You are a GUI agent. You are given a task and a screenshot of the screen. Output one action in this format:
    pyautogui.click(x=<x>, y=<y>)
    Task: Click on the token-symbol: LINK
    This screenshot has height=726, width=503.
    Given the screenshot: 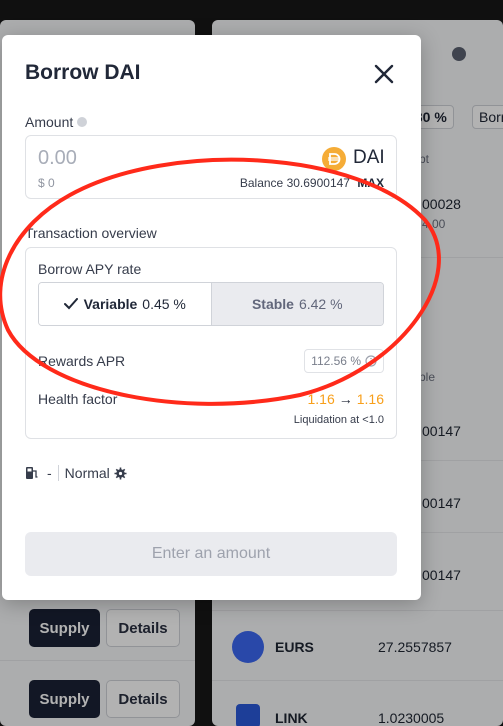 What is the action you would take?
    pyautogui.click(x=291, y=718)
    